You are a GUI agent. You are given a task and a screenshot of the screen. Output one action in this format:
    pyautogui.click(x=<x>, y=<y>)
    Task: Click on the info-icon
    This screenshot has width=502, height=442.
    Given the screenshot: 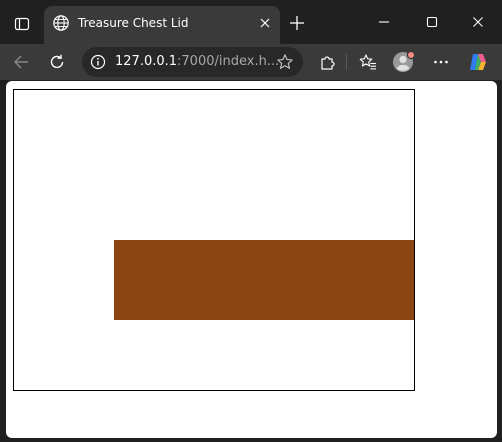 What is the action you would take?
    pyautogui.click(x=98, y=62)
    